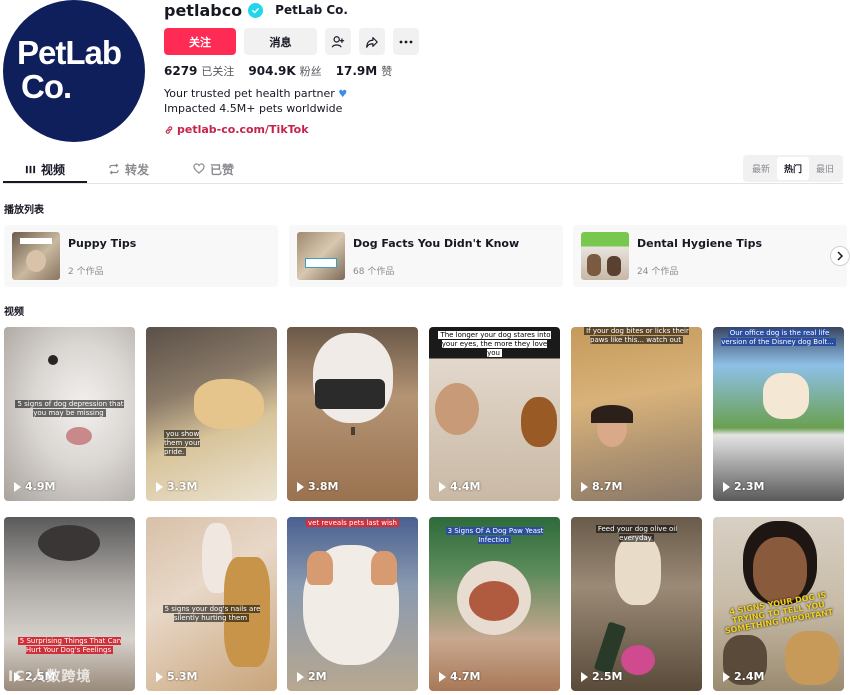 Image resolution: width=850 pixels, height=695 pixels. What do you see at coordinates (137, 169) in the screenshot?
I see `tab-reposts-label: 转发` at bounding box center [137, 169].